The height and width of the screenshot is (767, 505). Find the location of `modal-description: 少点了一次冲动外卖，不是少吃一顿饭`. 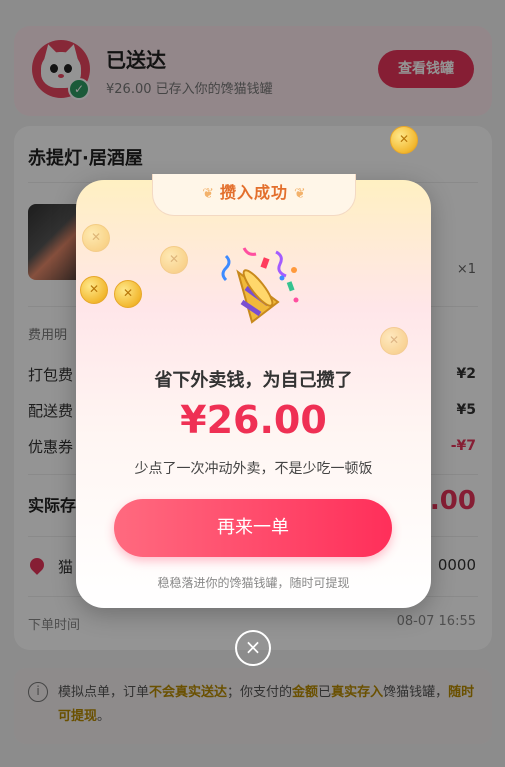

modal-description: 少点了一次冲动外卖，不是少吃一顿饭 is located at coordinates (253, 469).